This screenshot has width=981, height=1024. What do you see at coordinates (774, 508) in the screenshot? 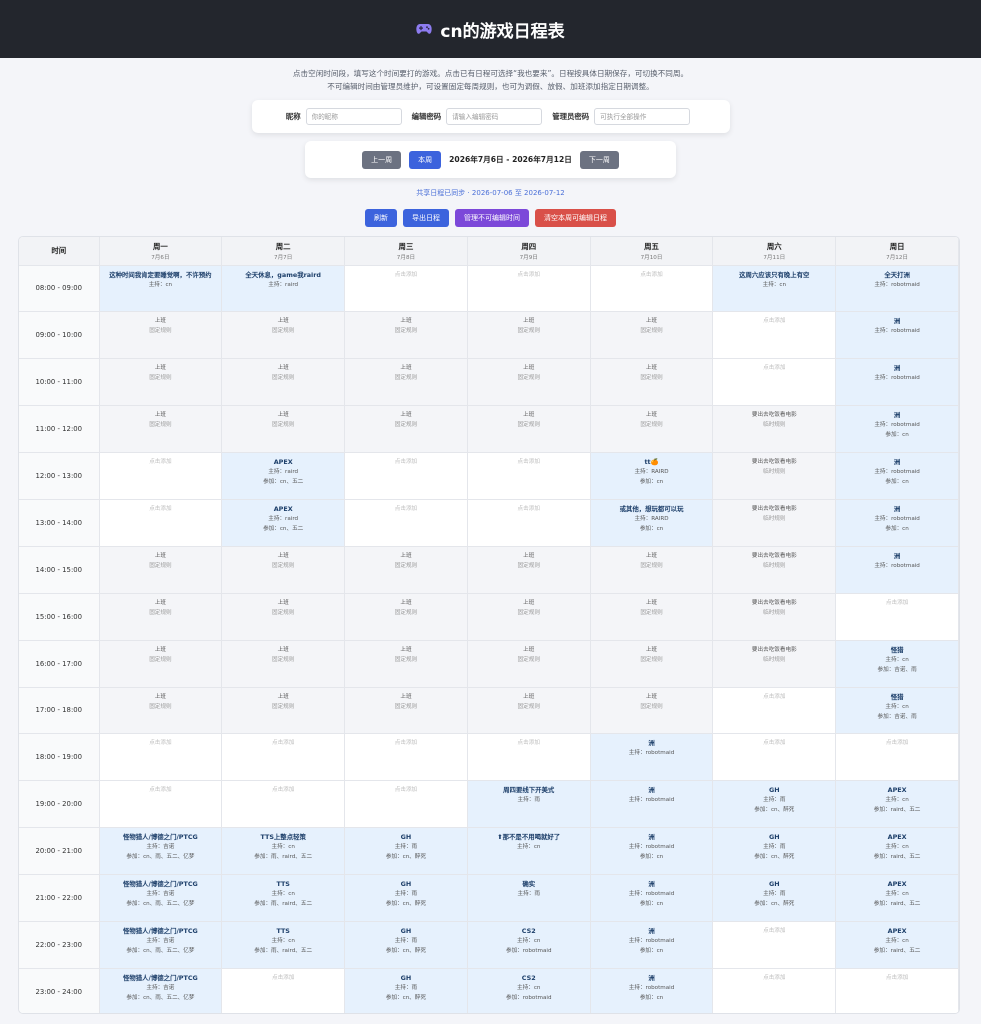
I see `locked-slot-title: 要出去吃饭看电影` at bounding box center [774, 508].